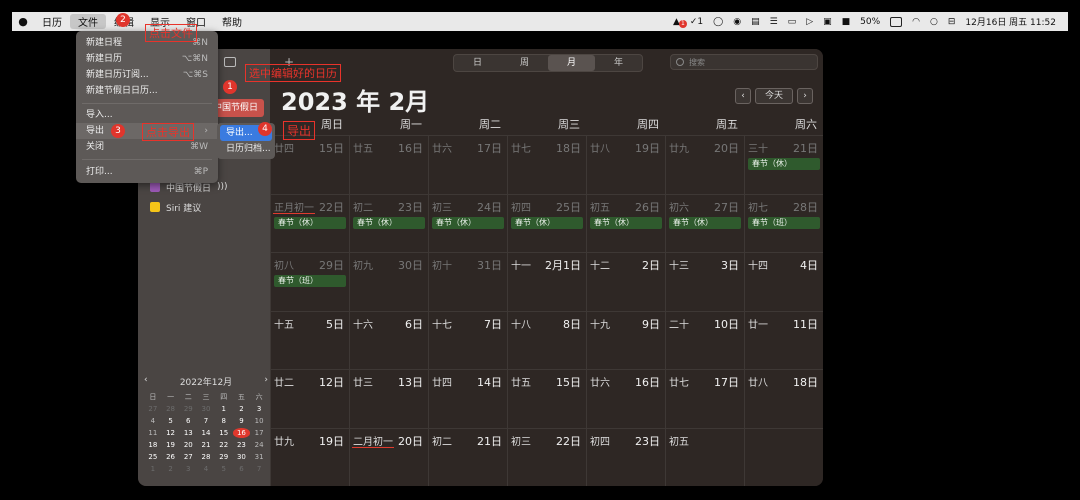  I want to click on day-cell: 十九9日, so click(625, 340).